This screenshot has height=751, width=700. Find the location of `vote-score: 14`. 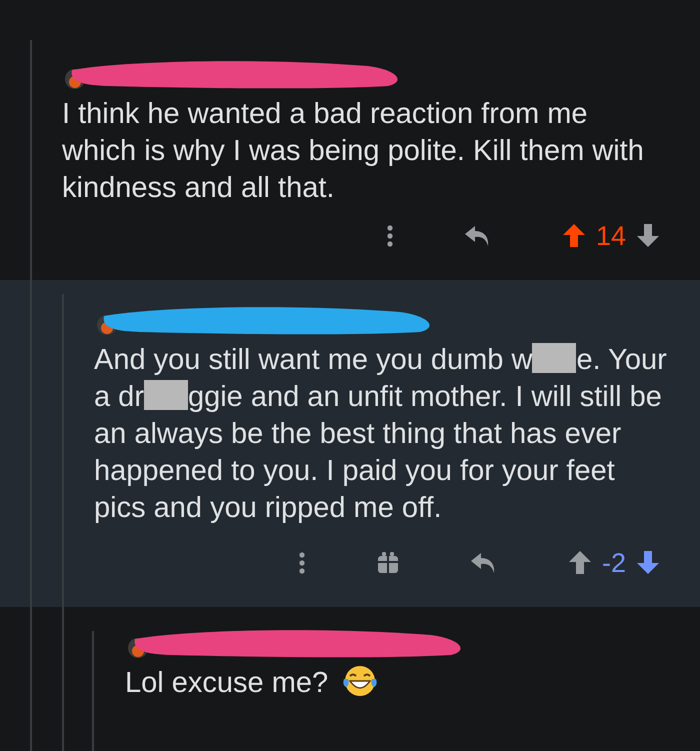

vote-score: 14 is located at coordinates (611, 236).